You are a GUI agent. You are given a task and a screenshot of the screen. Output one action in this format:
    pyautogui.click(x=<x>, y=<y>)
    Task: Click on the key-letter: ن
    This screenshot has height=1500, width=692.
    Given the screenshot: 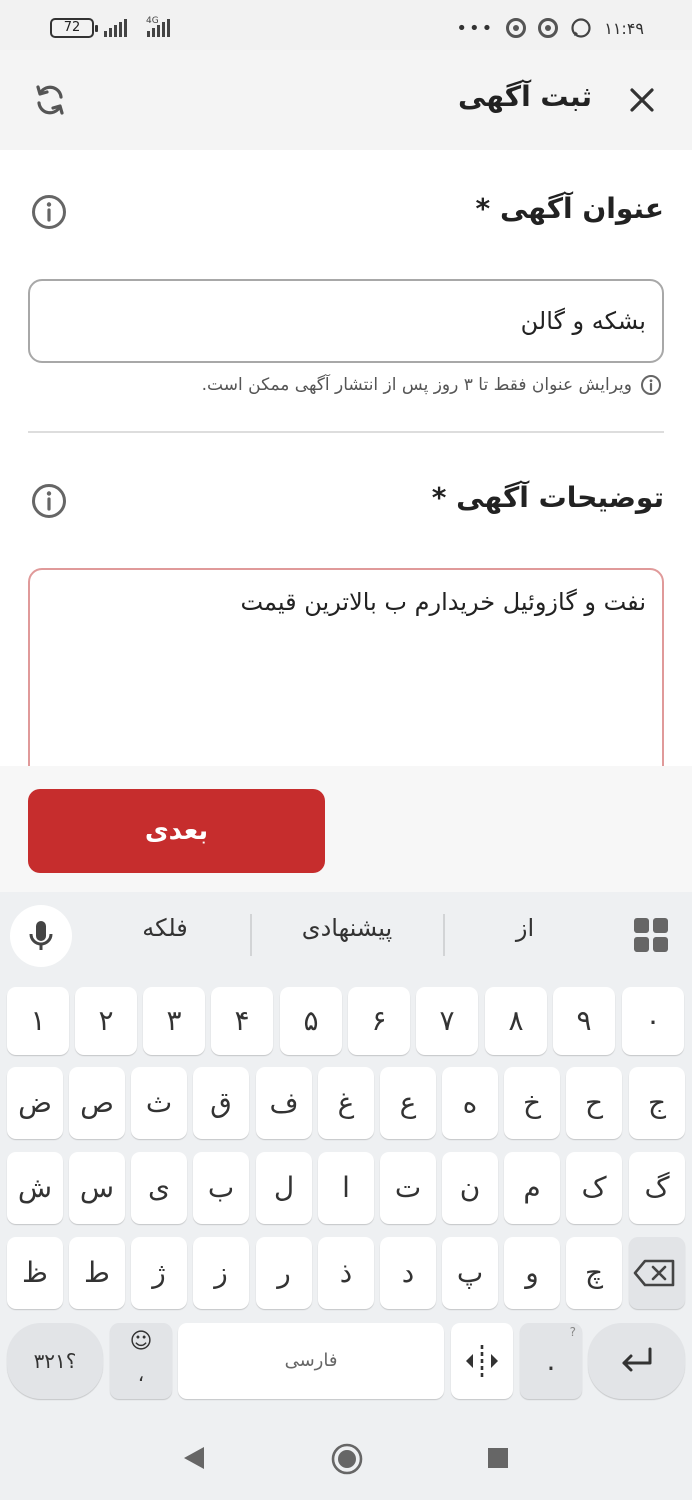 What is the action you would take?
    pyautogui.click(x=470, y=1188)
    